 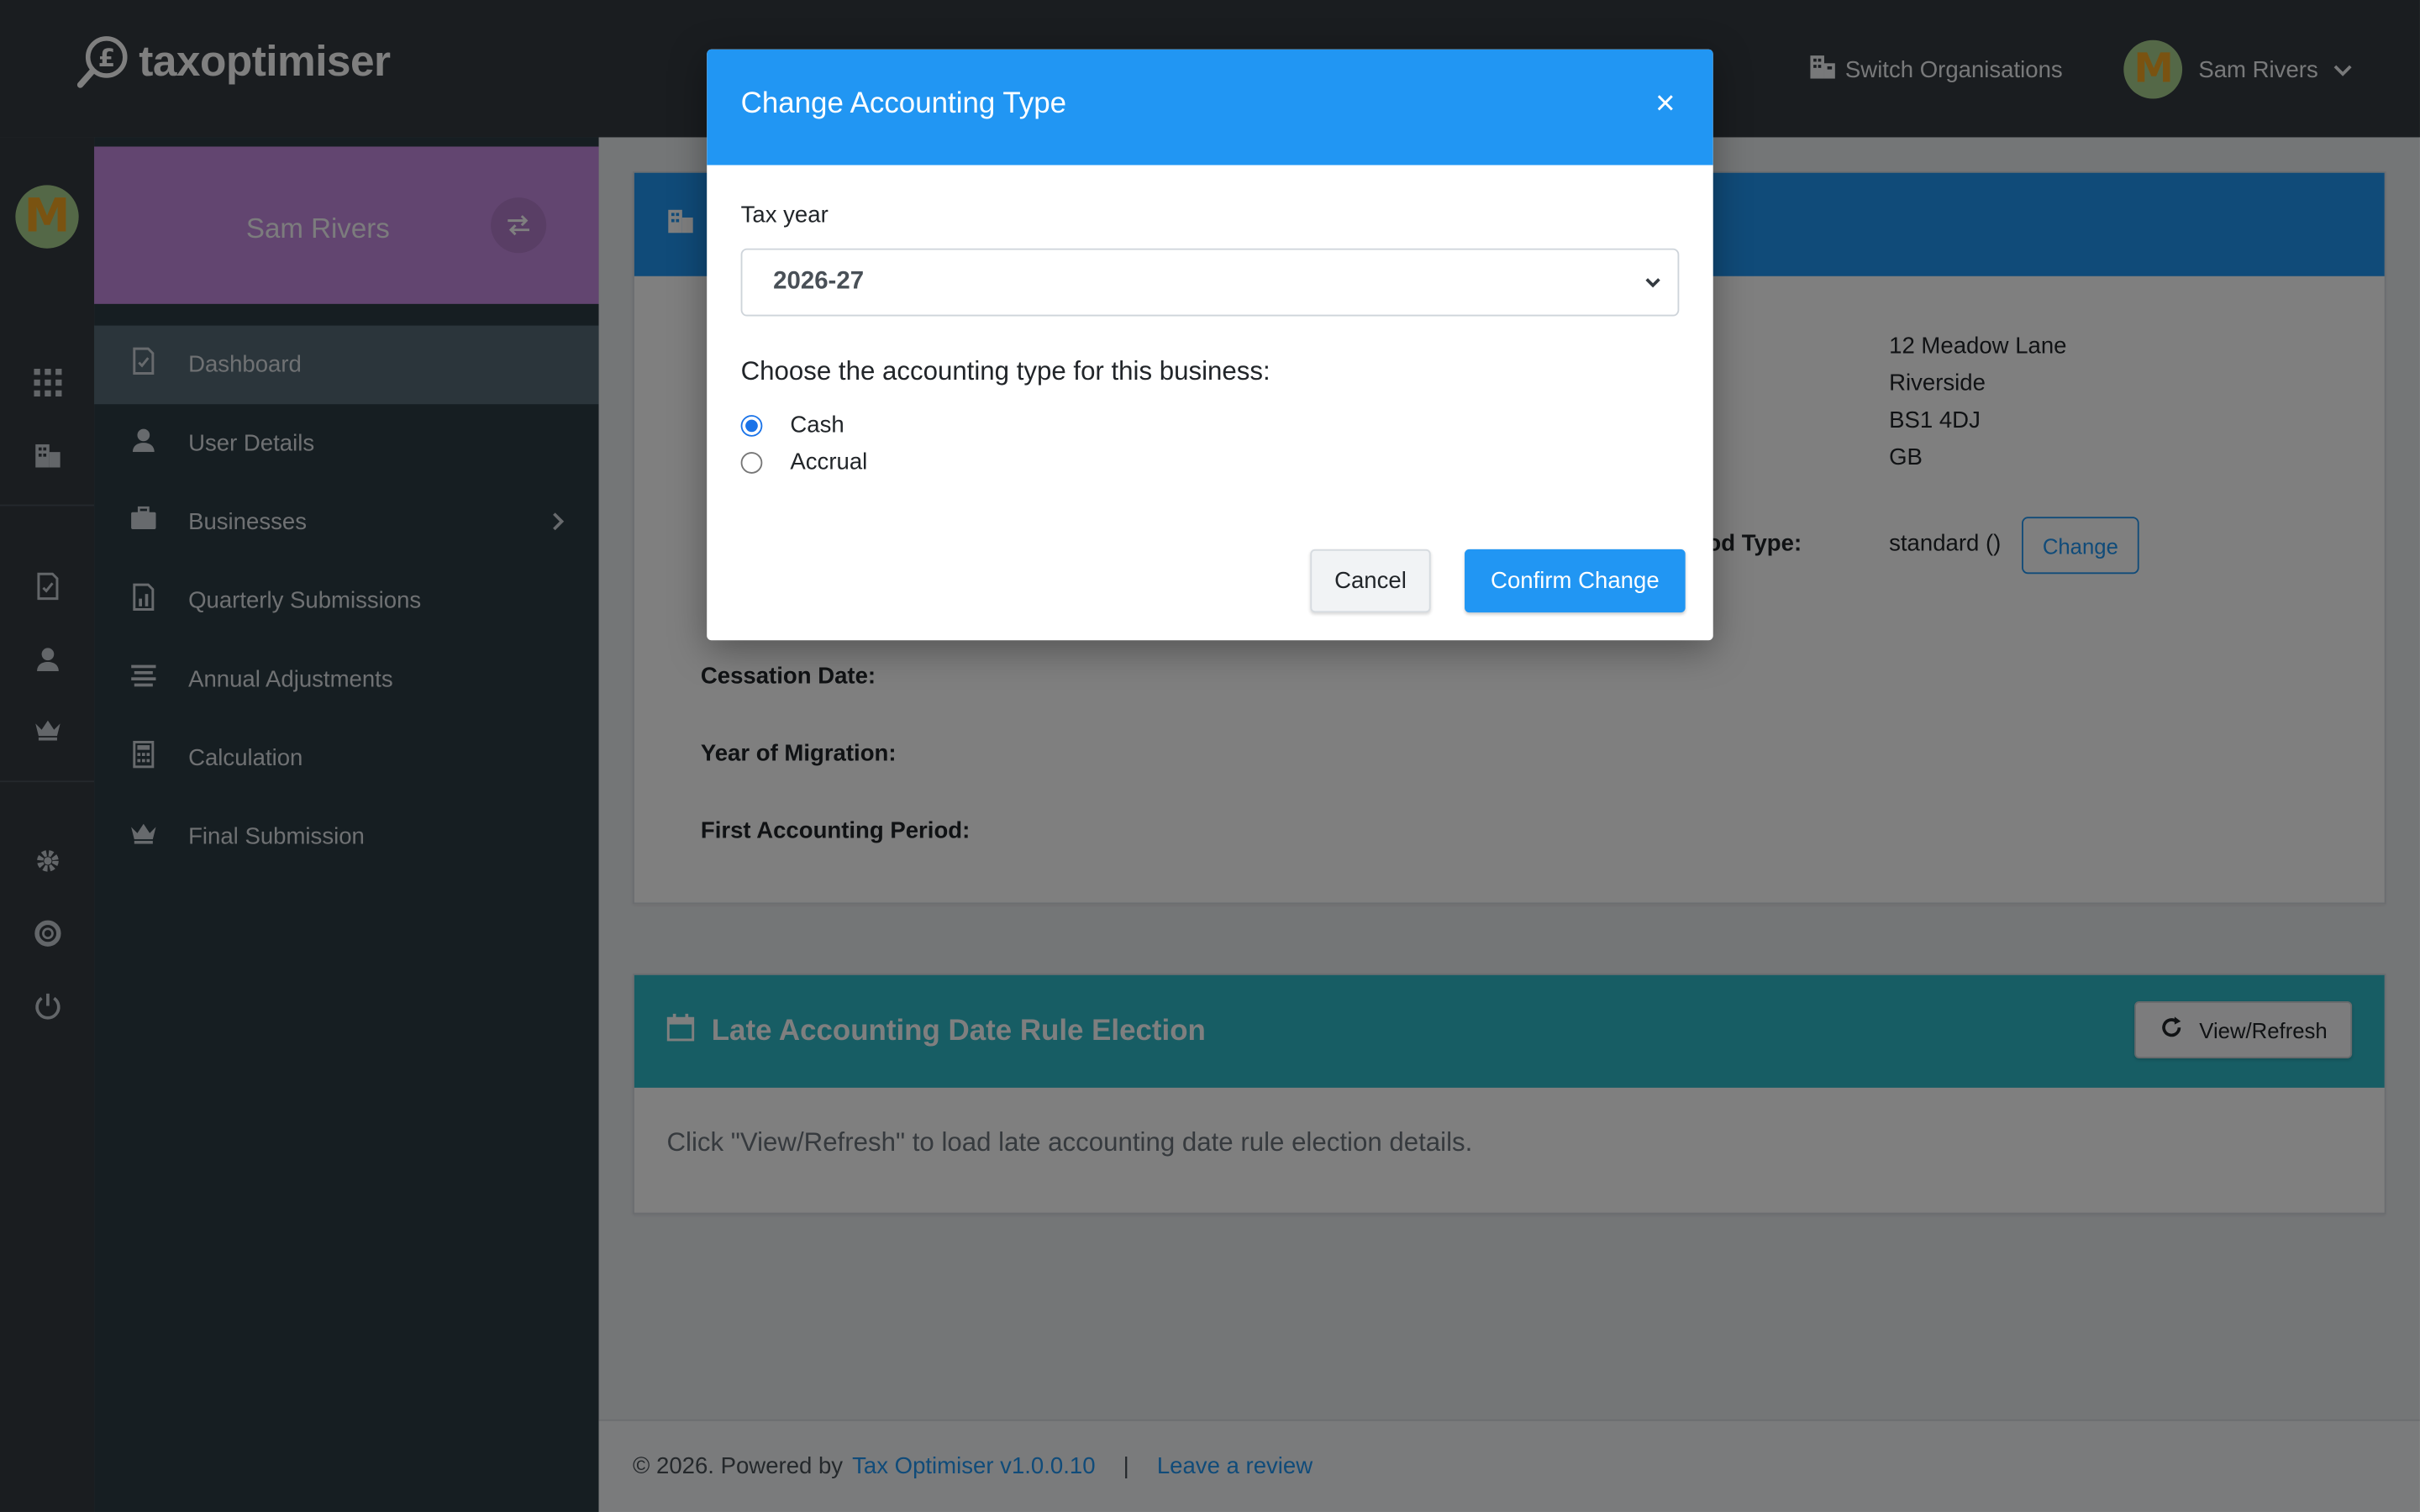 I want to click on cash-option: Cash, so click(x=792, y=425).